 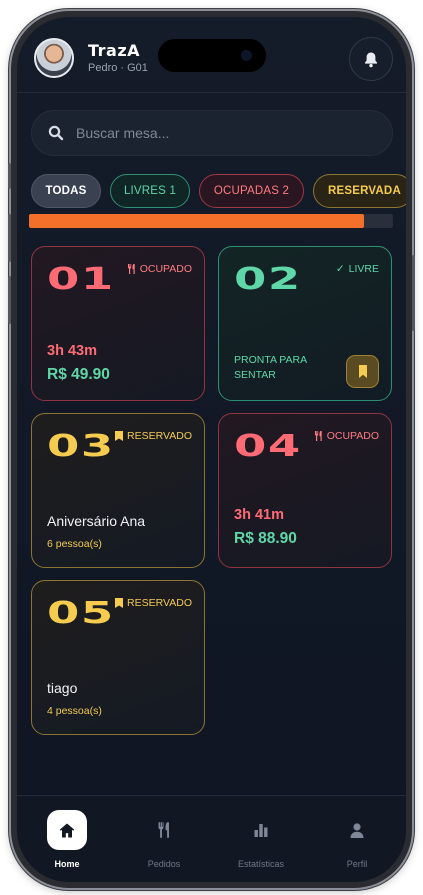 I want to click on nav-perfil: Perfil, so click(x=357, y=840).